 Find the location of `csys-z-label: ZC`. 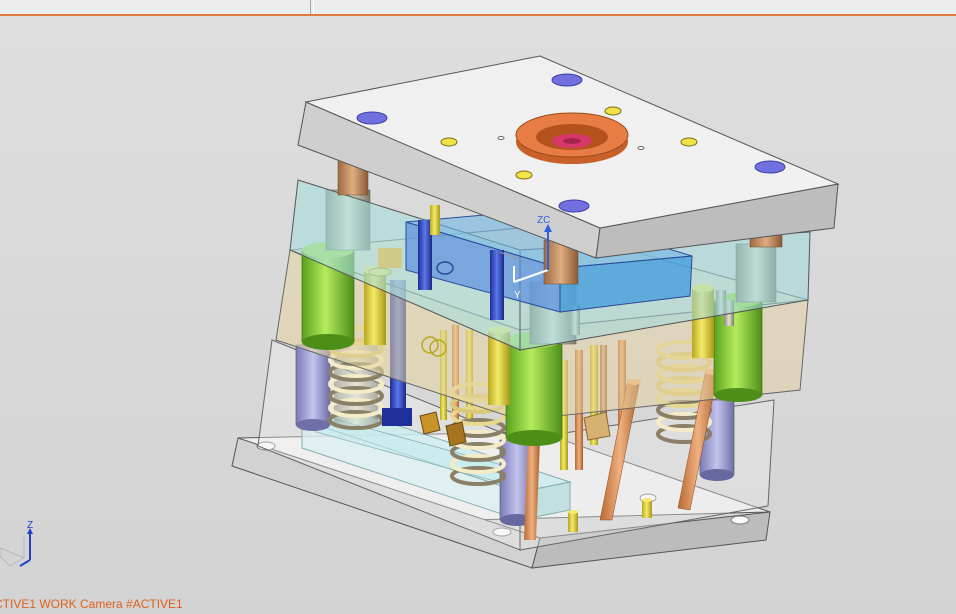

csys-z-label: ZC is located at coordinates (543, 220).